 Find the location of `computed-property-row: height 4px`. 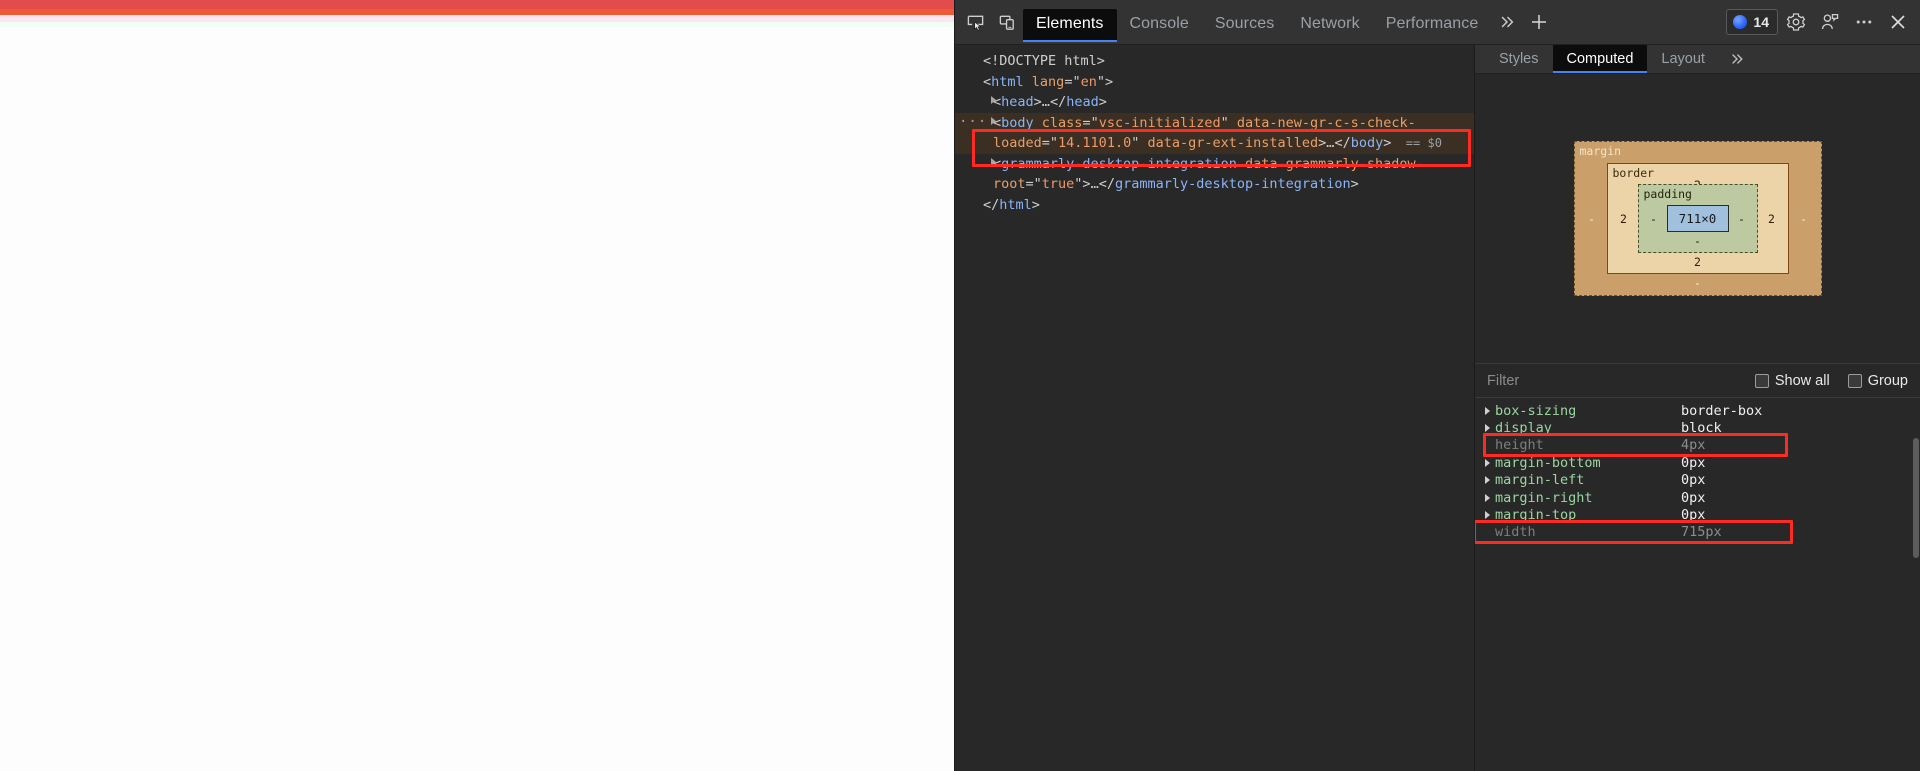

computed-property-row: height 4px is located at coordinates (1697, 445).